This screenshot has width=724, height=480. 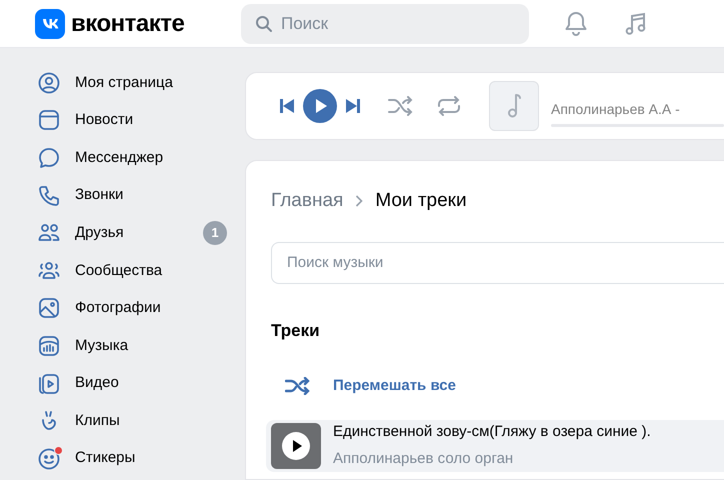 What do you see at coordinates (49, 308) in the screenshot?
I see `picture-icon` at bounding box center [49, 308].